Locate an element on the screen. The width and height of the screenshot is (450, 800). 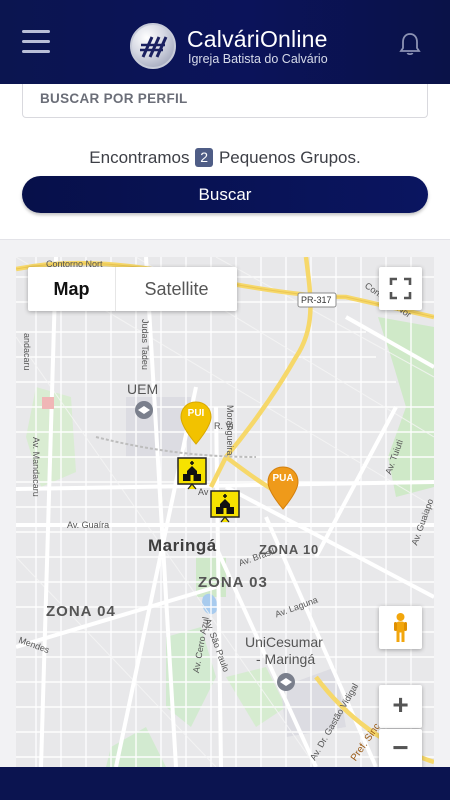
map-label-city: Maringá is located at coordinates (182, 545).